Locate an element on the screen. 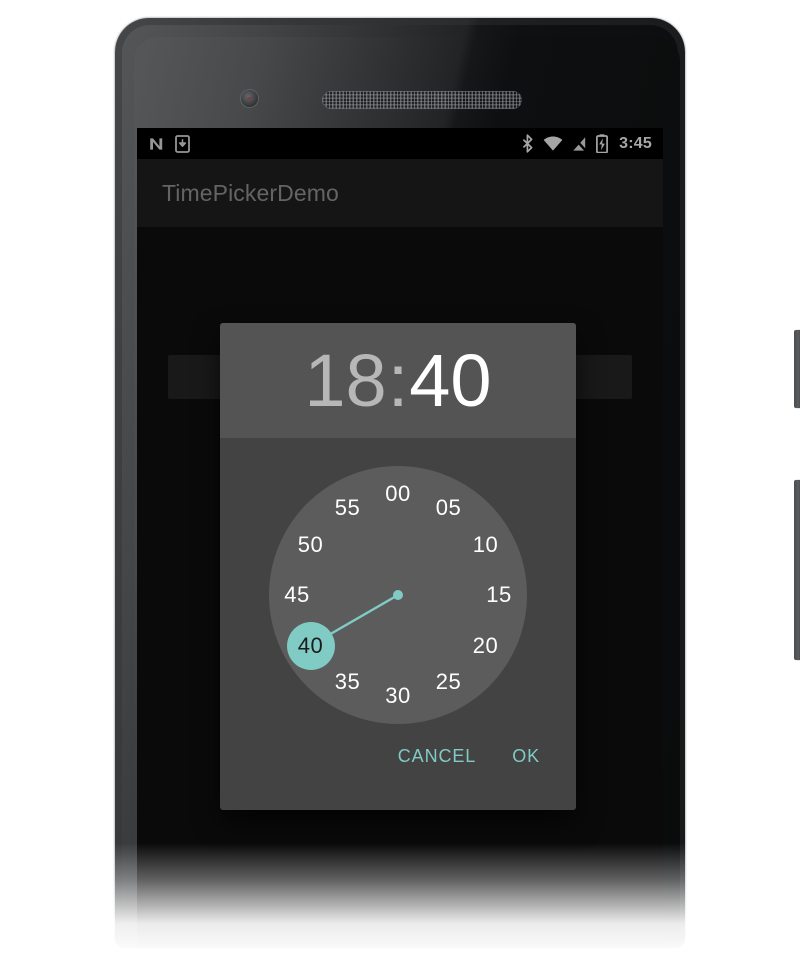 The width and height of the screenshot is (800, 973). time-display: 18 : 40 is located at coordinates (397, 380).